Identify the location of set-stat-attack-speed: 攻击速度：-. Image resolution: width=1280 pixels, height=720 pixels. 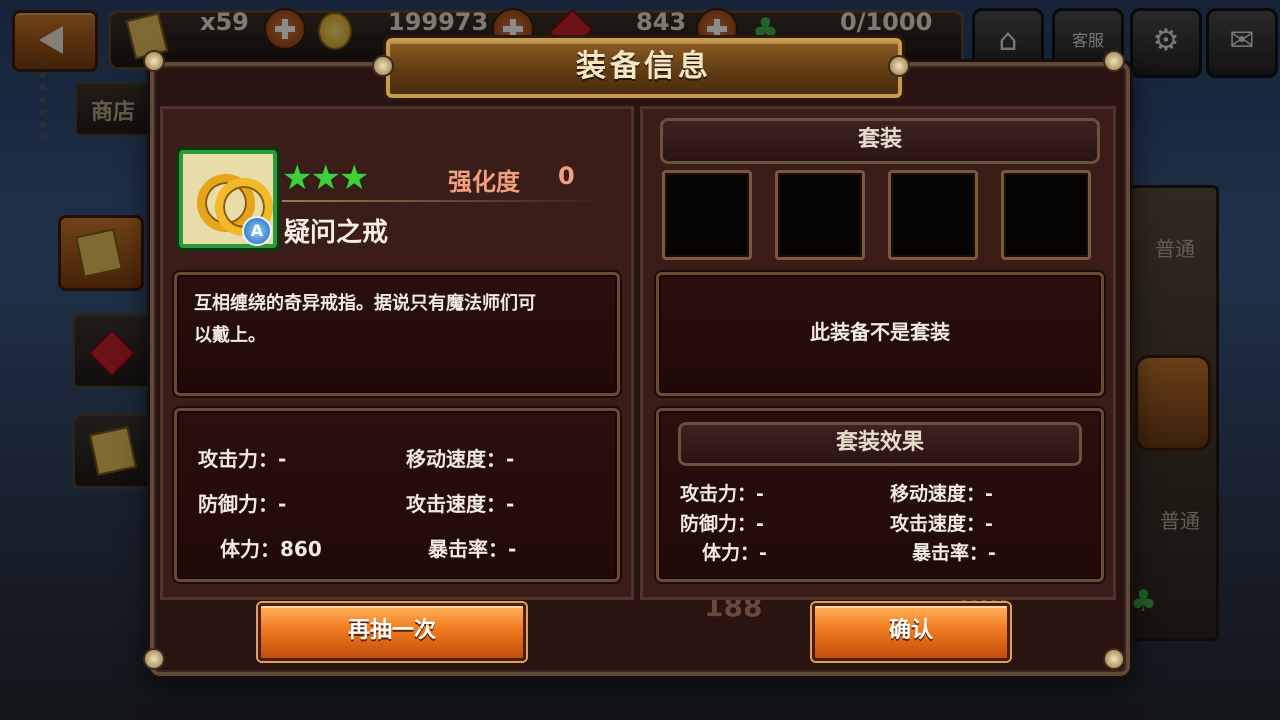
(941, 524).